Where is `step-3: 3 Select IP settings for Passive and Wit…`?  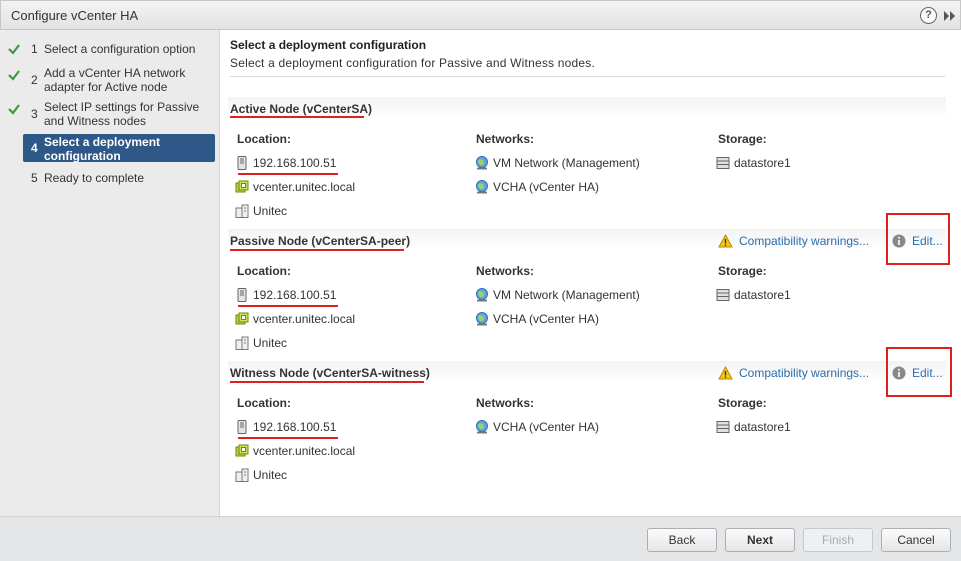 step-3: 3 Select IP settings for Passive and Wit… is located at coordinates (119, 115).